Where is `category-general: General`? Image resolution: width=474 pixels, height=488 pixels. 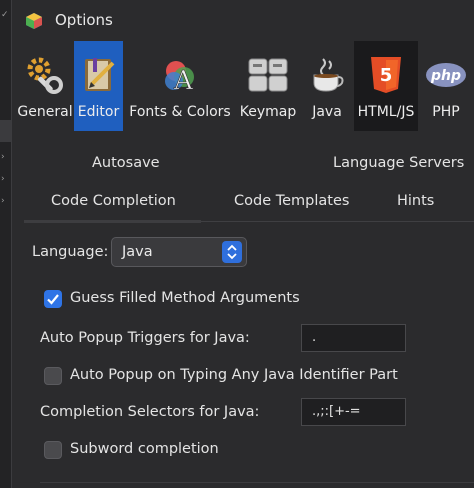
category-general: General is located at coordinates (45, 86).